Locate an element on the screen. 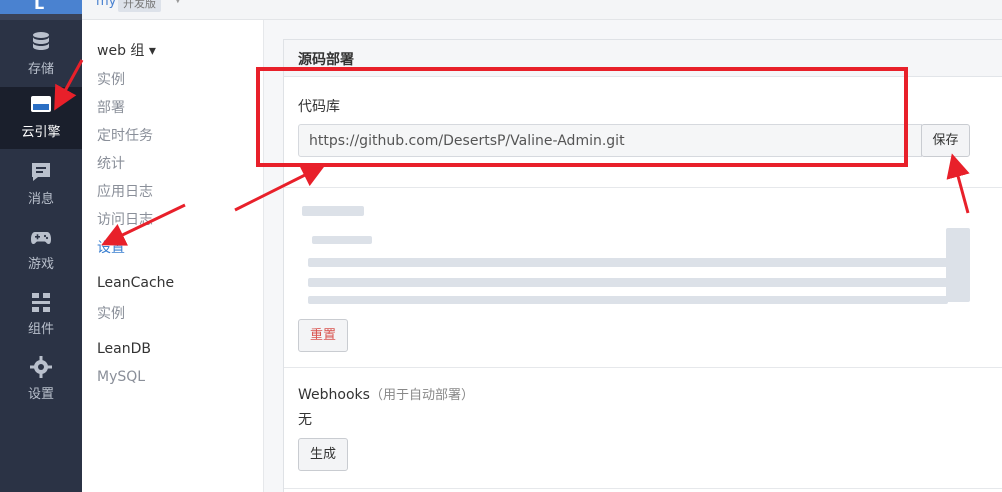  webhooks-label: Webhooks（用于自动部署） is located at coordinates (386, 393).